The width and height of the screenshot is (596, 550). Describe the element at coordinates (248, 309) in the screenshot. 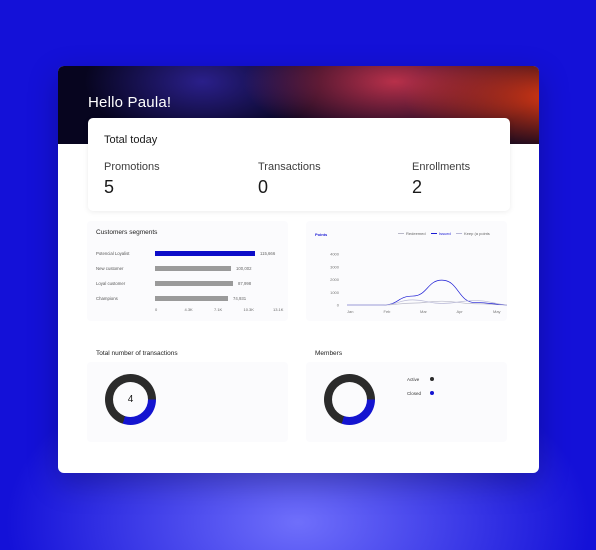

I see `segment-tick: 10.3K` at that location.